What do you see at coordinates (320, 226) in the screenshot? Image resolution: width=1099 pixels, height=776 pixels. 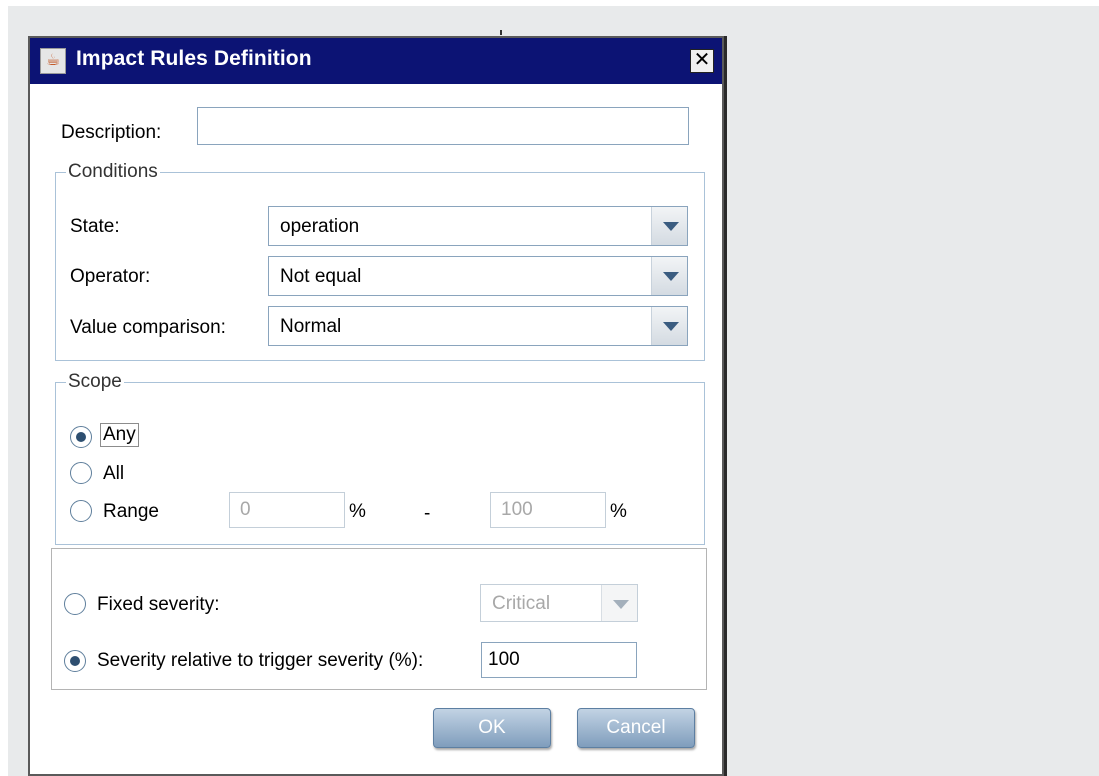 I see `state-value: operation` at bounding box center [320, 226].